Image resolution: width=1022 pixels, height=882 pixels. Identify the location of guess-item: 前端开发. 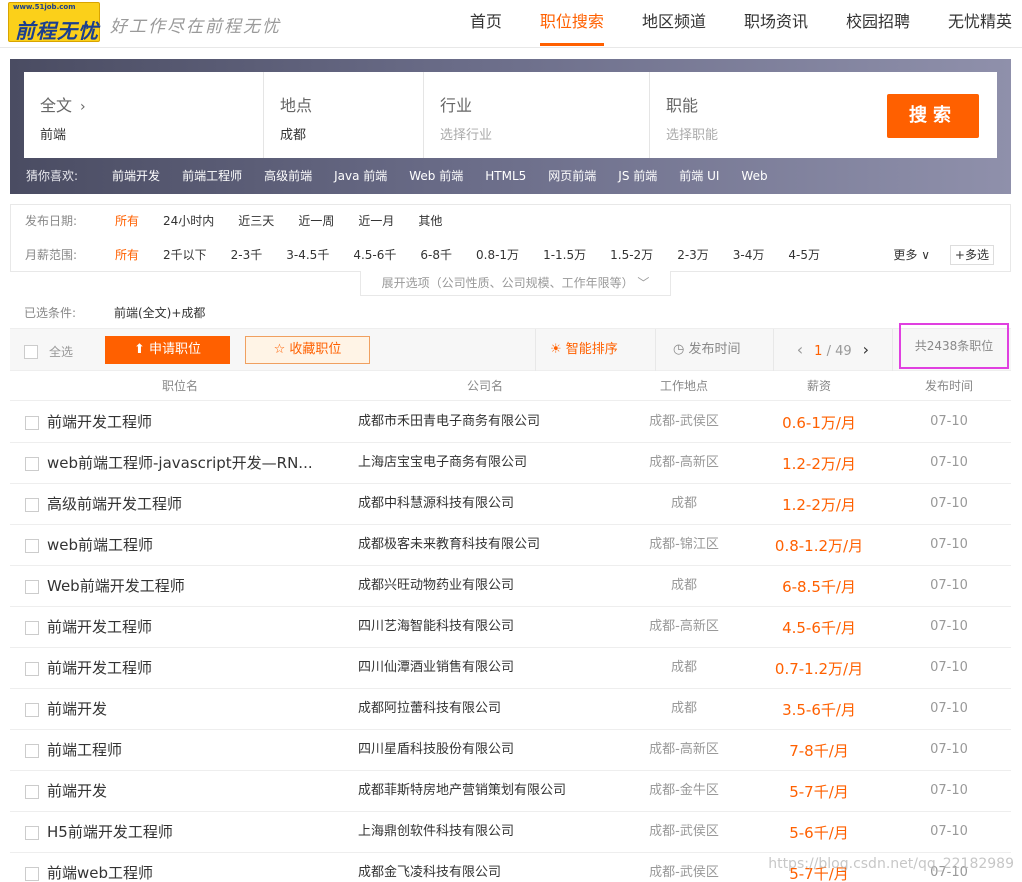
(136, 175).